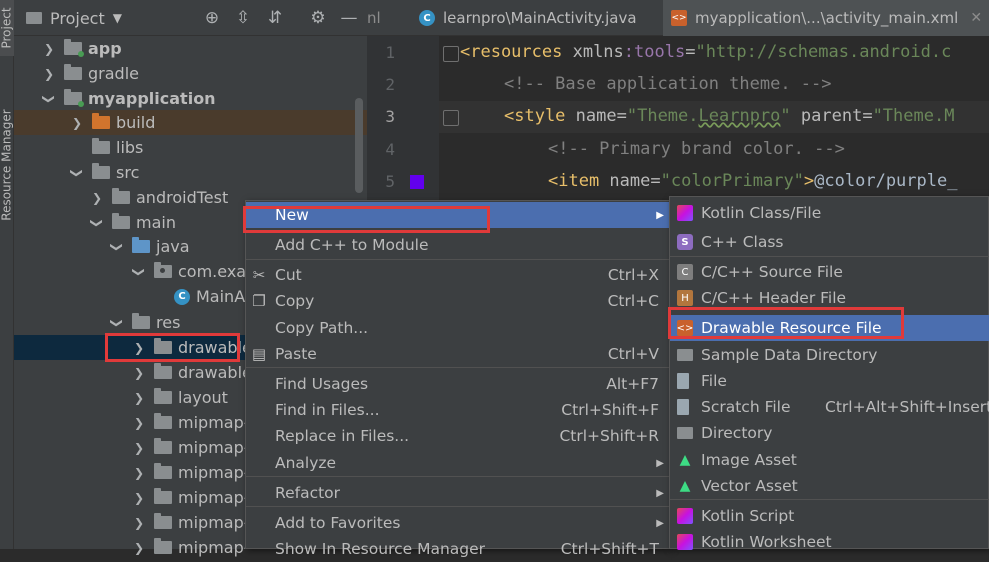  Describe the element at coordinates (457, 301) in the screenshot. I see `menu-item-copy: ❐ Copy Ctrl+C` at that location.